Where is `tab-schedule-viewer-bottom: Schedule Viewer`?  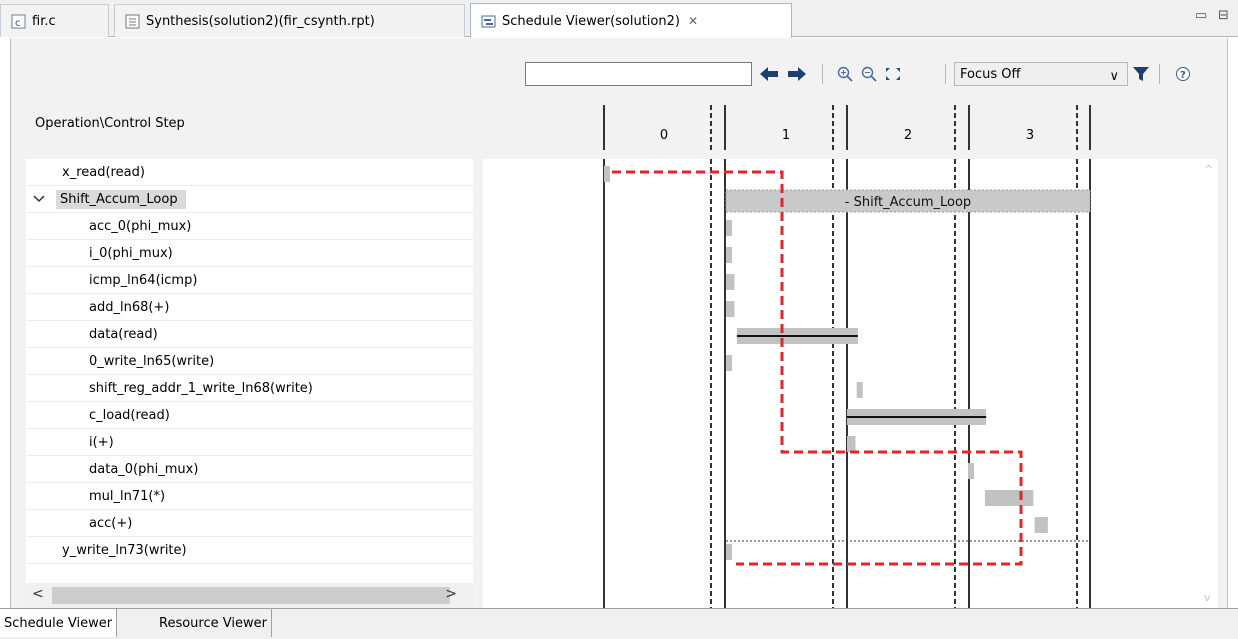 tab-schedule-viewer-bottom: Schedule Viewer is located at coordinates (59, 623).